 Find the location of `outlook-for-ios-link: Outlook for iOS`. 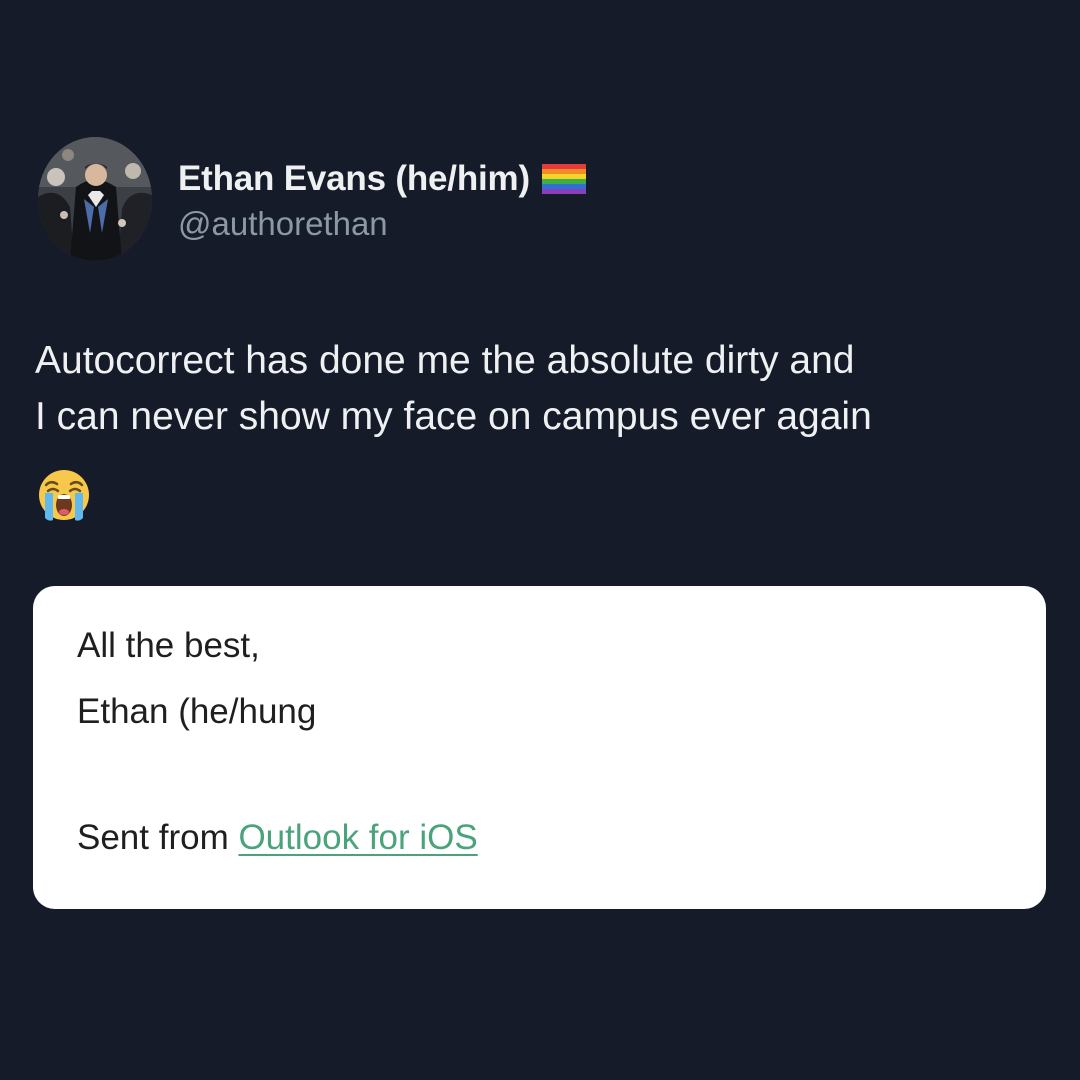

outlook-for-ios-link: Outlook for iOS is located at coordinates (357, 837).